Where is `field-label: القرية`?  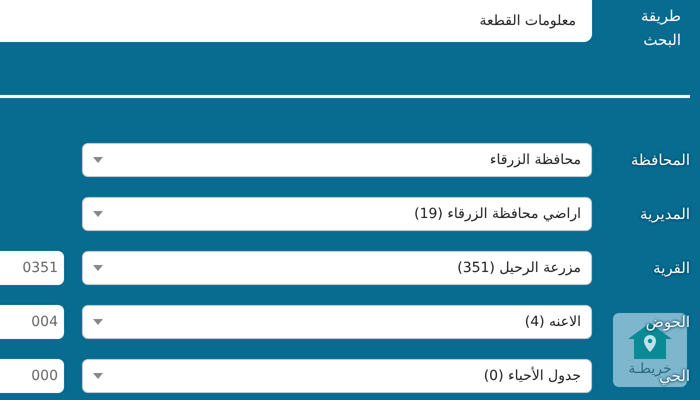
field-label: القرية is located at coordinates (671, 268).